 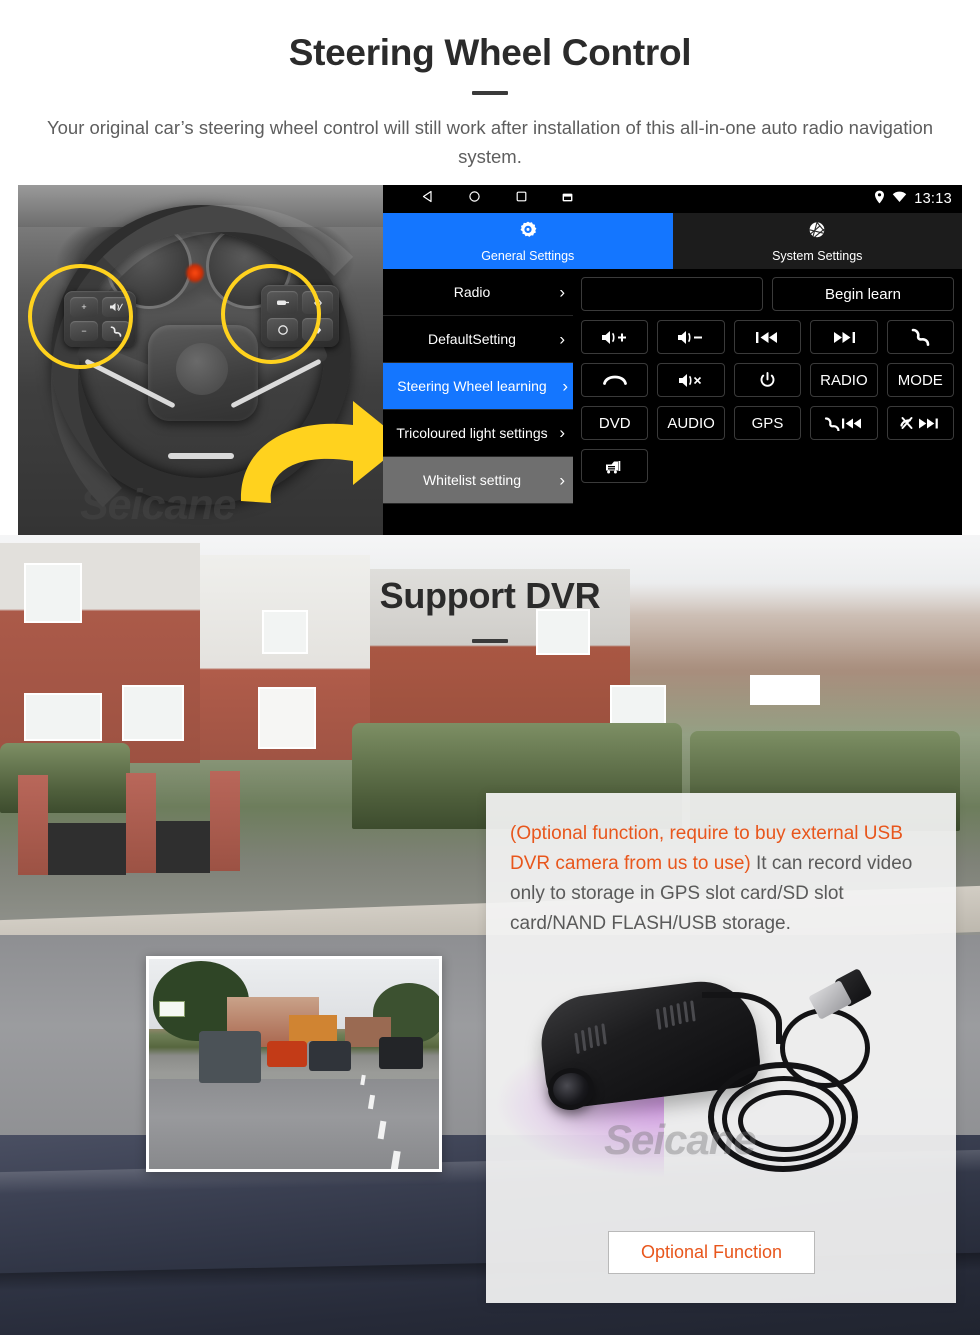 What do you see at coordinates (767, 380) in the screenshot?
I see `power-button` at bounding box center [767, 380].